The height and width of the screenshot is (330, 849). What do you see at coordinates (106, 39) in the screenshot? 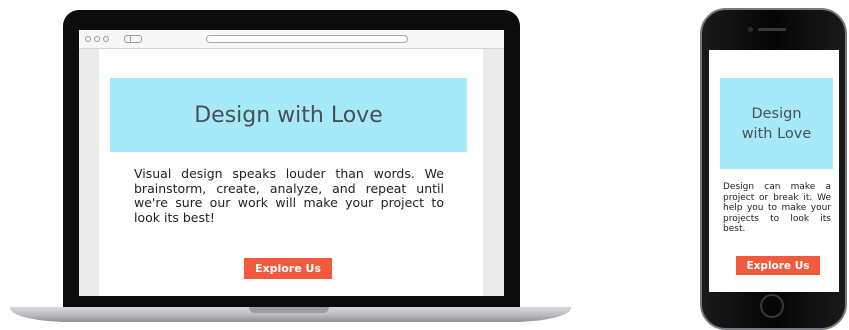
I see `window-maximize-icon` at bounding box center [106, 39].